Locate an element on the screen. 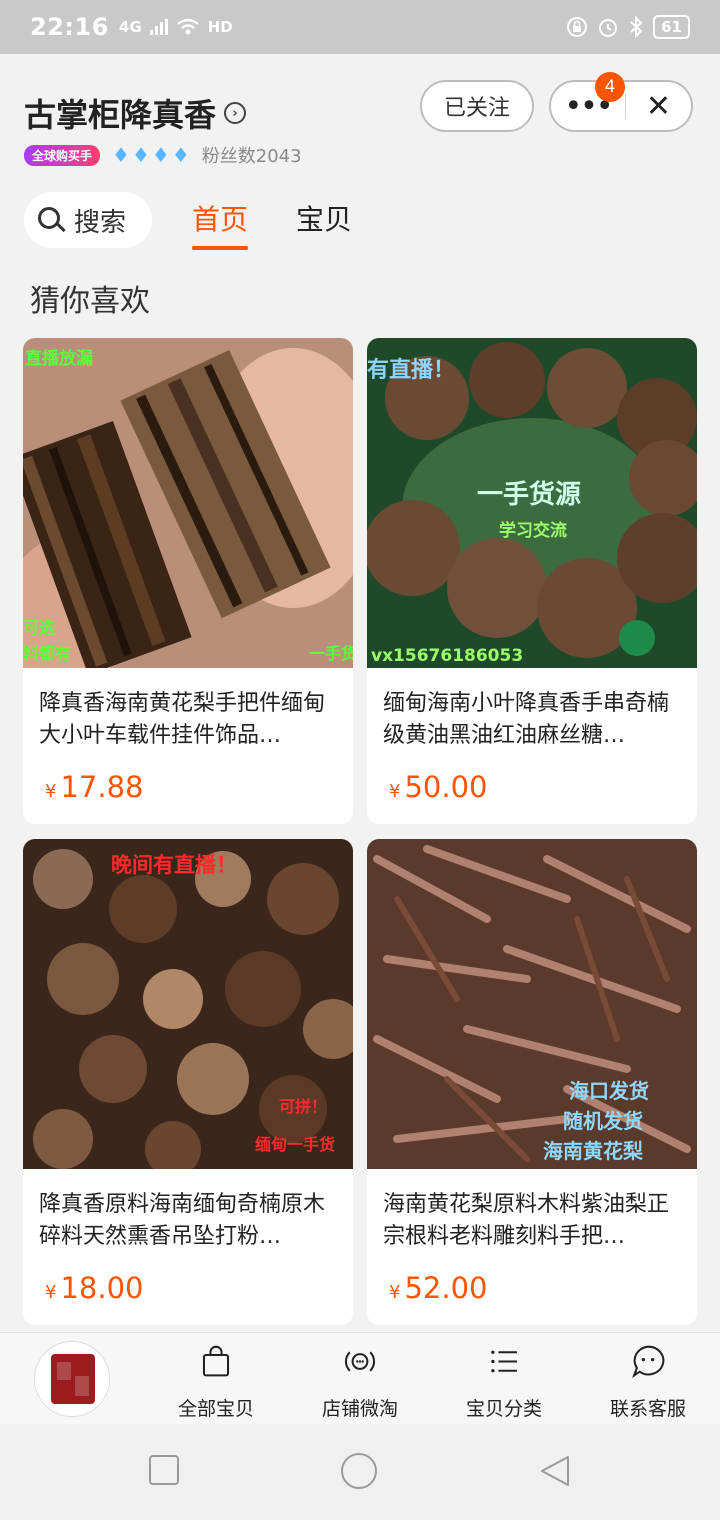 The width and height of the screenshot is (720, 1520). lock-icon is located at coordinates (577, 27).